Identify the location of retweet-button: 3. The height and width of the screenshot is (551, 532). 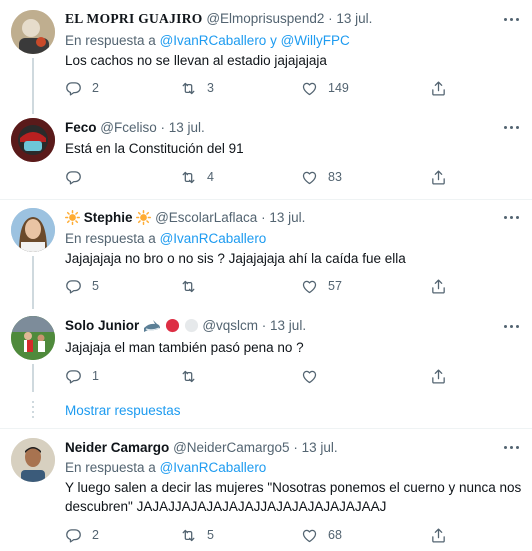
(197, 88).